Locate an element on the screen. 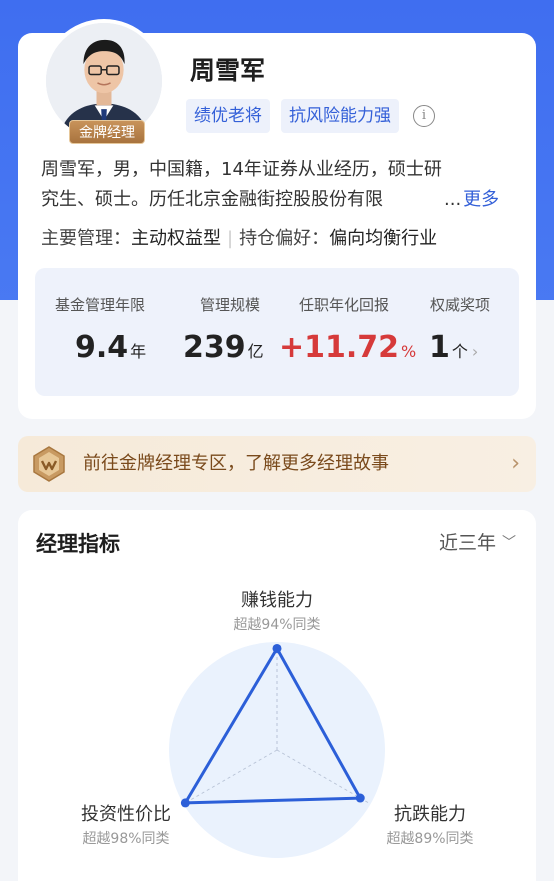 The width and height of the screenshot is (554, 881). stat-number: 239 is located at coordinates (214, 347).